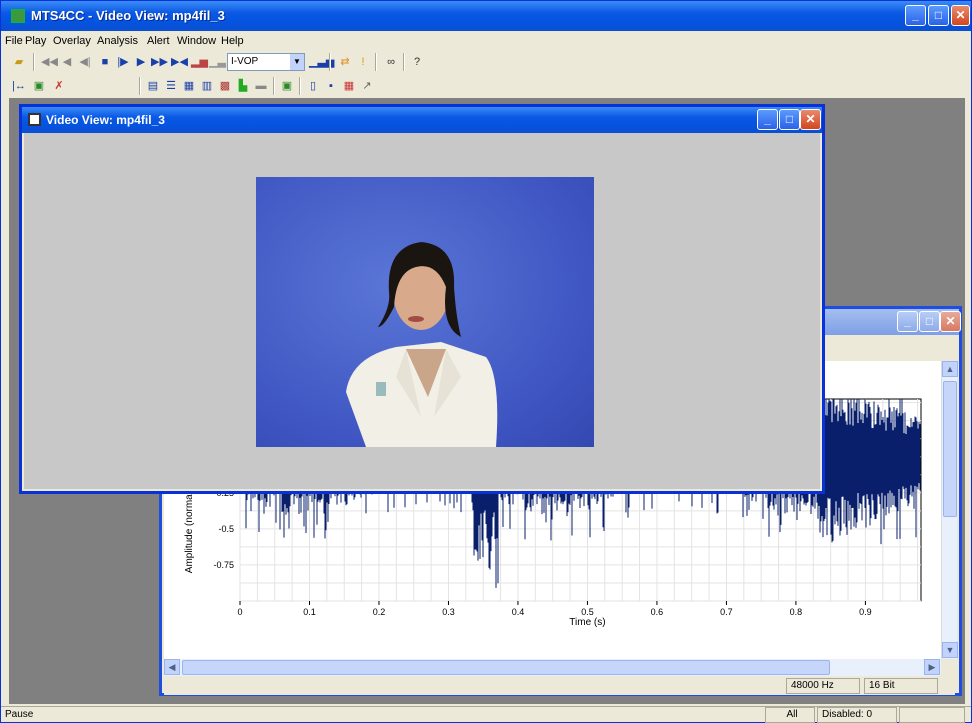  I want to click on vertical-scrollbar: ▲ ▼, so click(949, 510).